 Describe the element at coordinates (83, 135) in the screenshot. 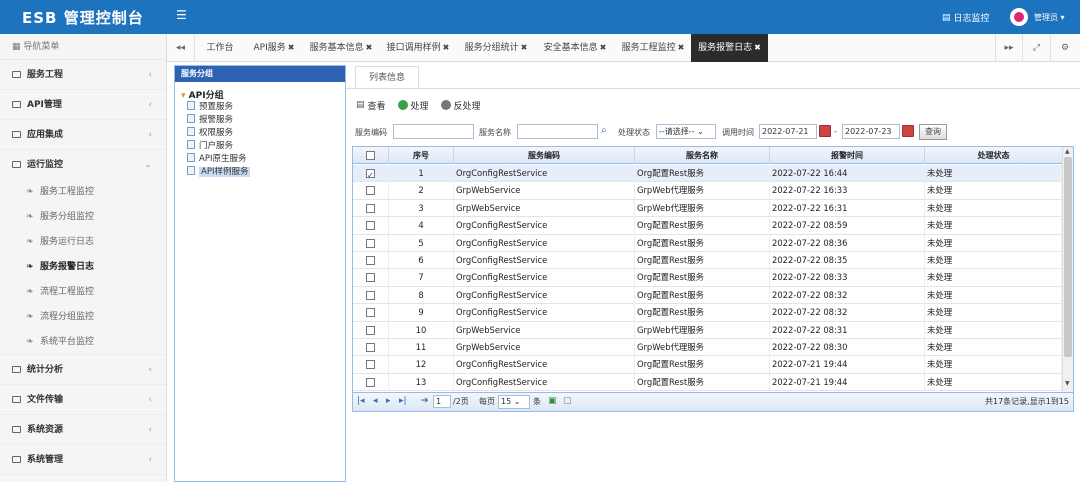

I see `menu-app-integration: 应用集成 ‹` at that location.